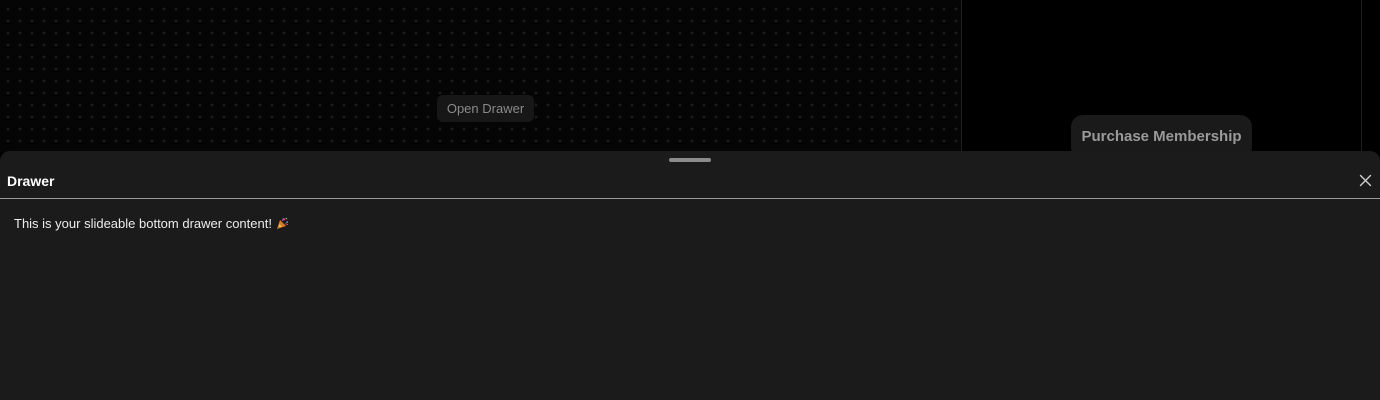 The image size is (1380, 400). What do you see at coordinates (690, 160) in the screenshot?
I see `drawer-drag-handle` at bounding box center [690, 160].